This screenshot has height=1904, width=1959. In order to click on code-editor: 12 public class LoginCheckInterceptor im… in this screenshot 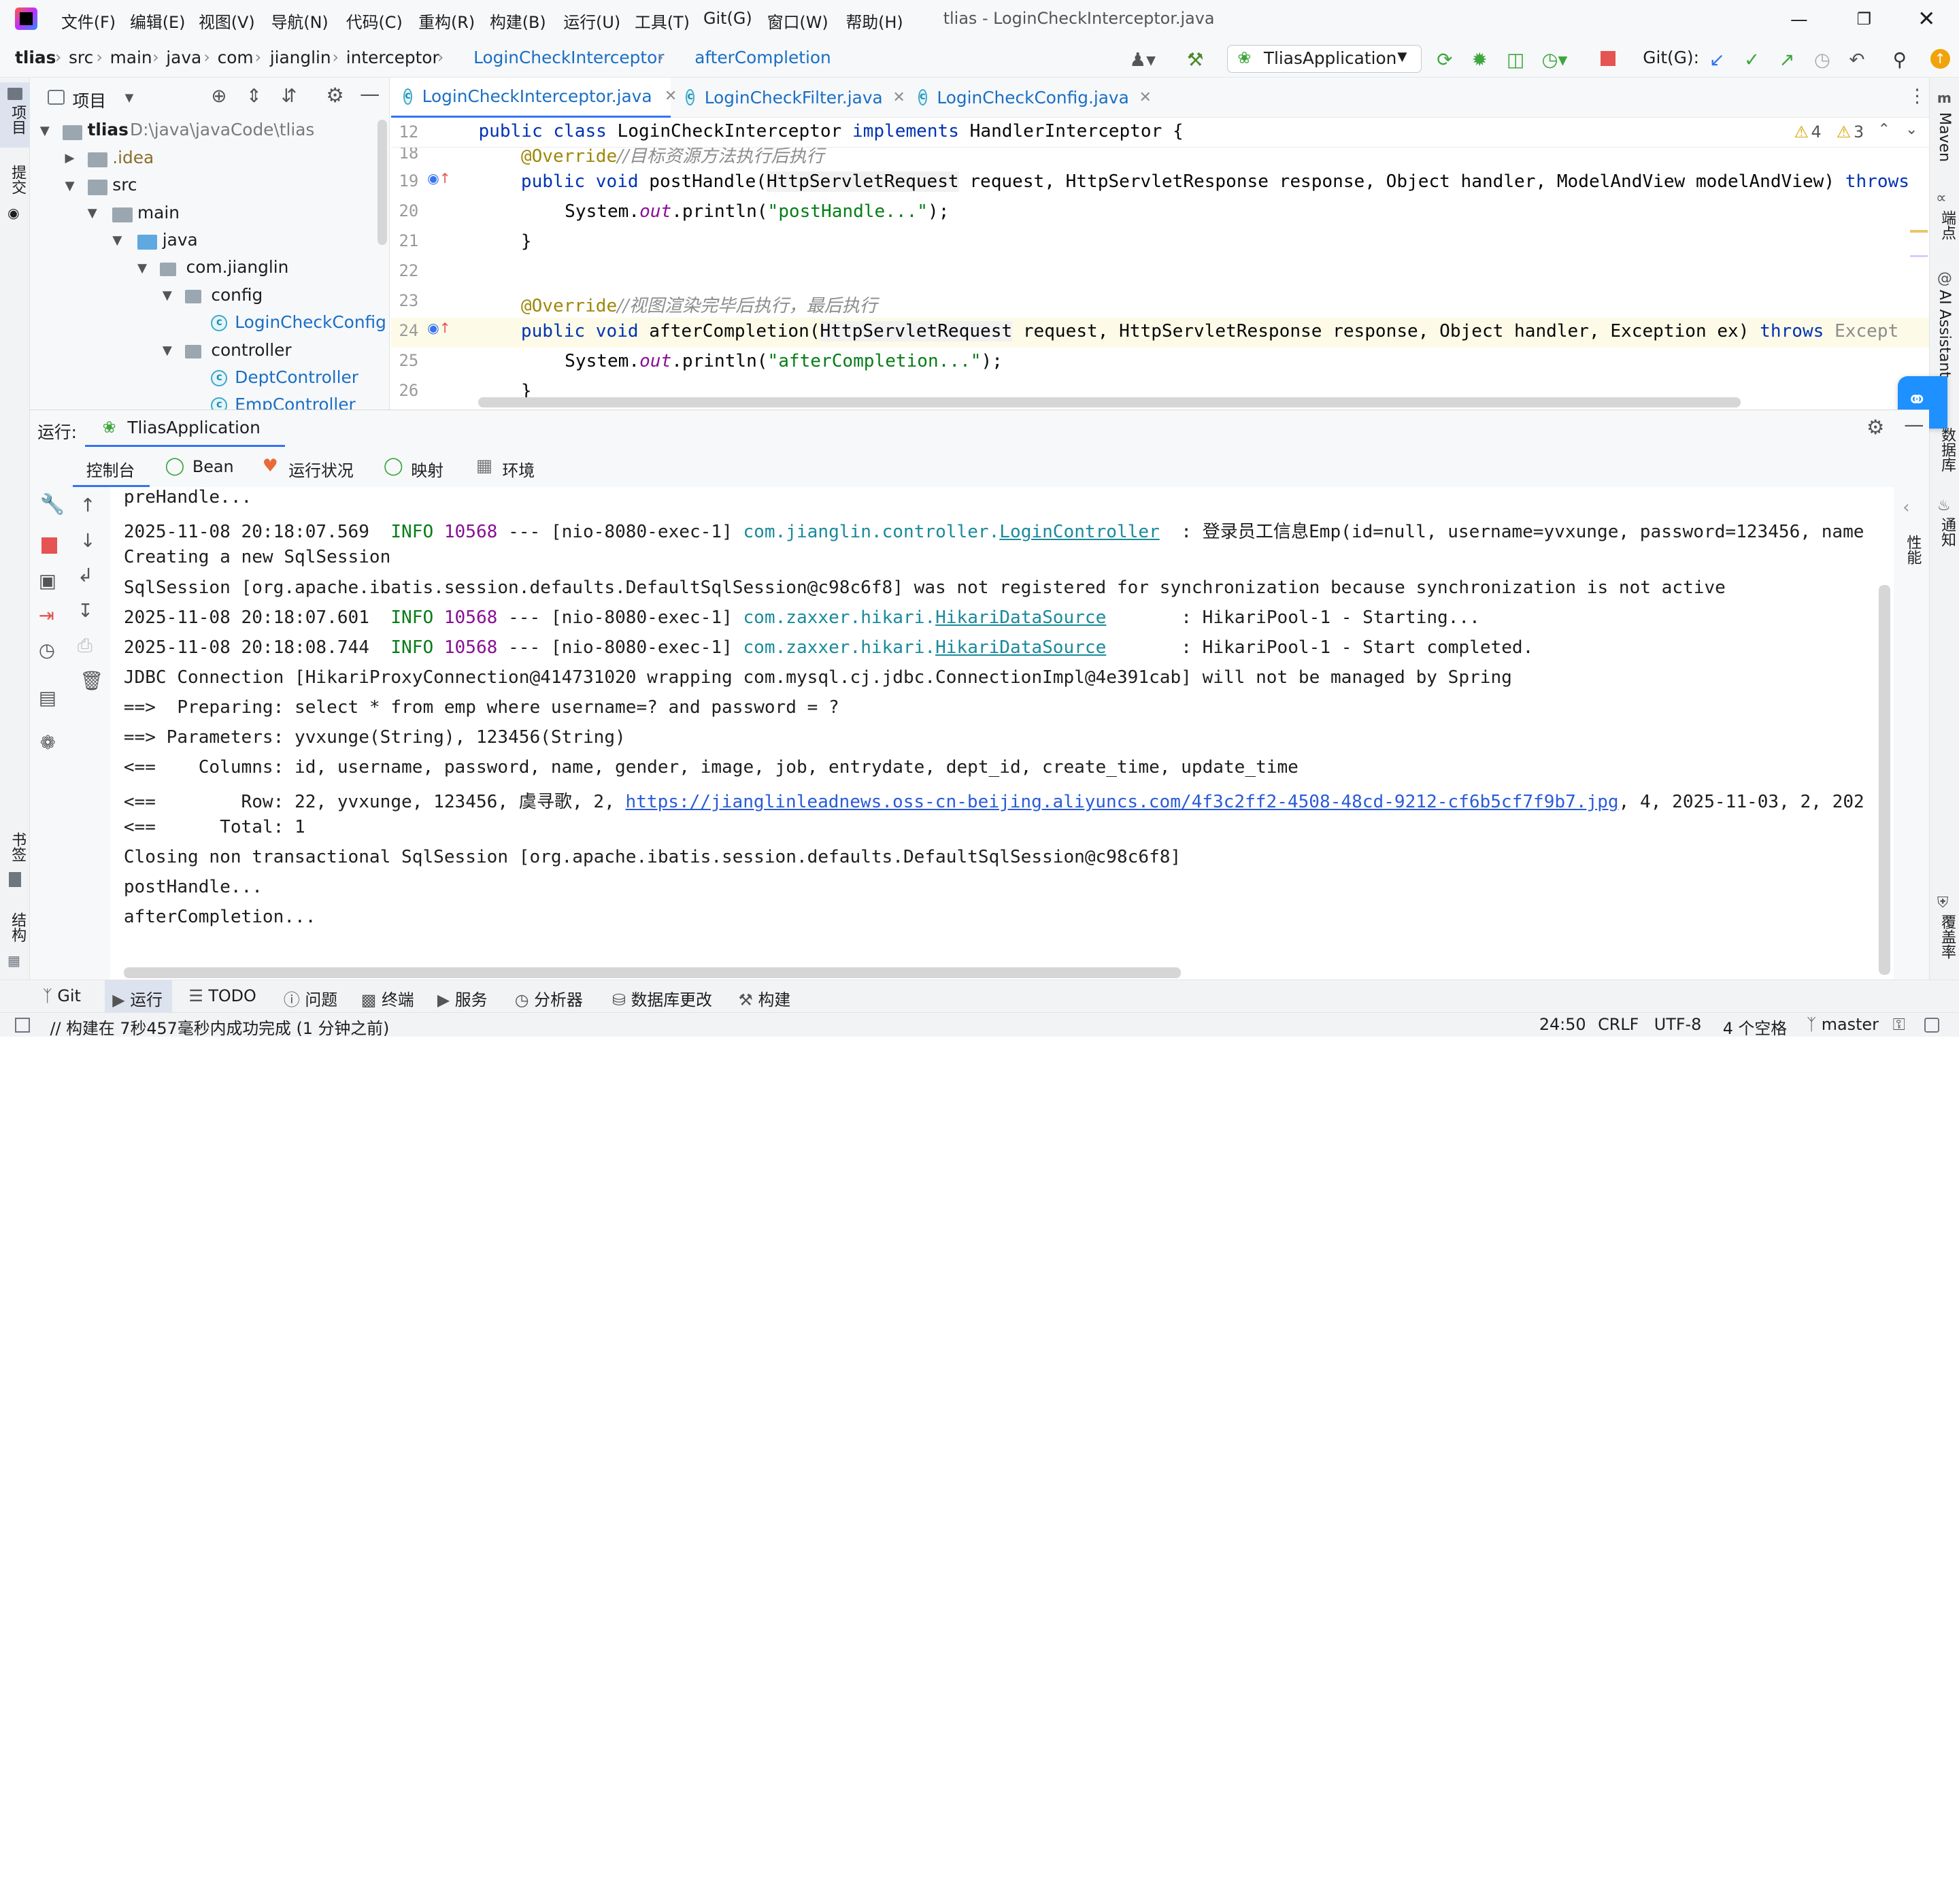, I will do `click(1159, 263)`.